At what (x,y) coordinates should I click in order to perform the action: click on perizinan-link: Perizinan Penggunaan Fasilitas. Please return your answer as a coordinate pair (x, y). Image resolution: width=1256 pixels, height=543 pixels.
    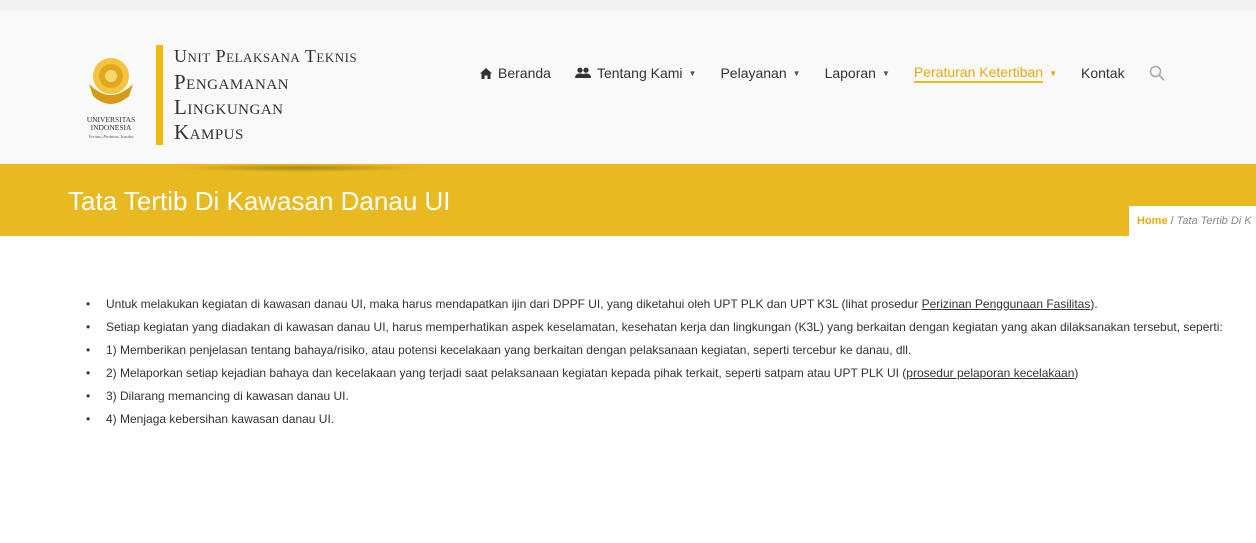
    Looking at the image, I should click on (1006, 304).